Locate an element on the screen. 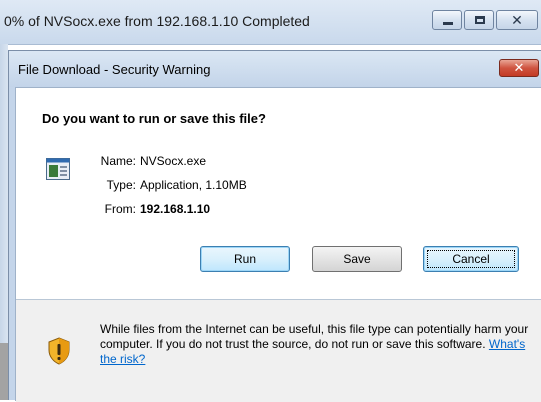  minimize-button is located at coordinates (447, 20).